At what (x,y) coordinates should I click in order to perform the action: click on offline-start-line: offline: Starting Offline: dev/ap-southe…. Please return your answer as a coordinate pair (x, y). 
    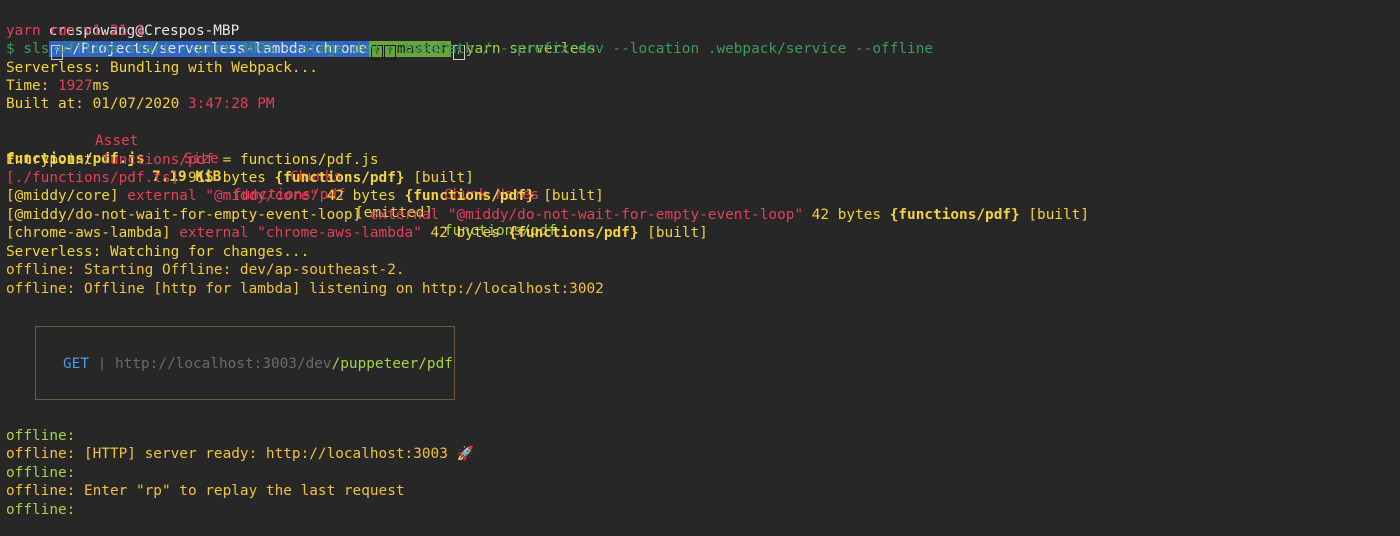
    Looking at the image, I should click on (205, 270).